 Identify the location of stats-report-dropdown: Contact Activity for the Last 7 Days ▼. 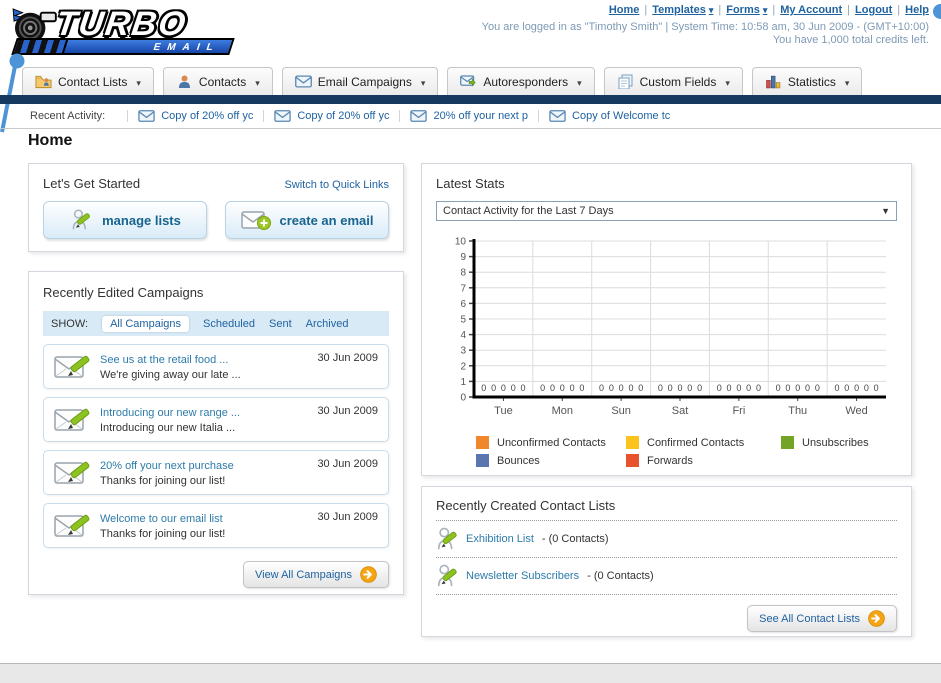
(666, 211).